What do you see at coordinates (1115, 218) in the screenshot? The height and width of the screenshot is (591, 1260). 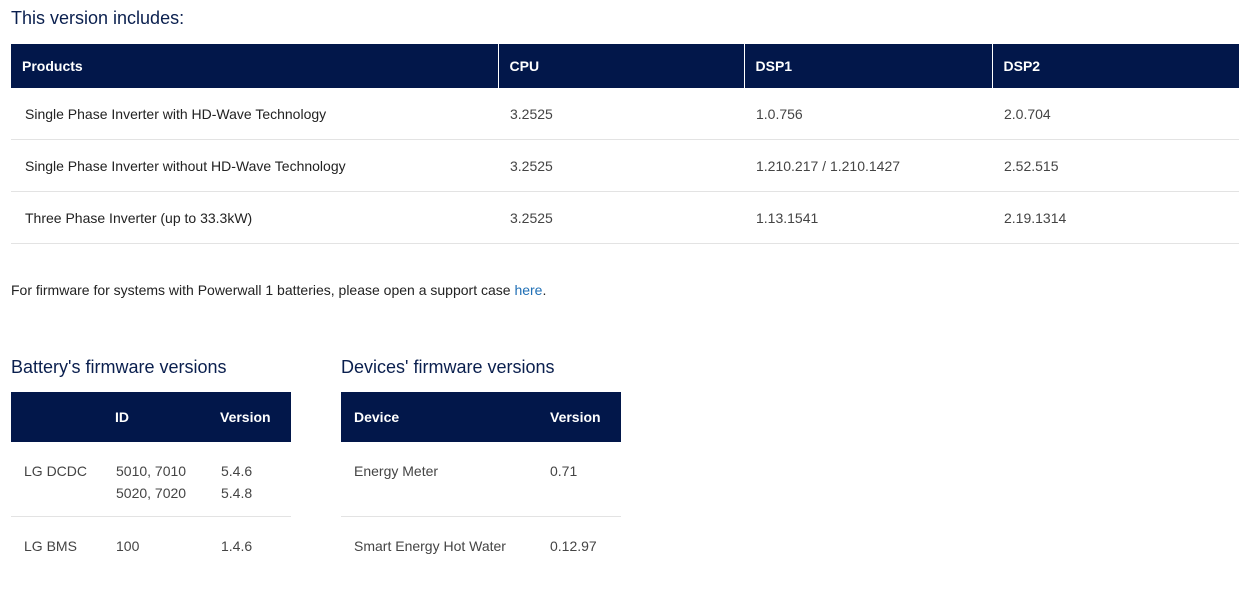 I see `dsp2-cell: 2.19.1314` at bounding box center [1115, 218].